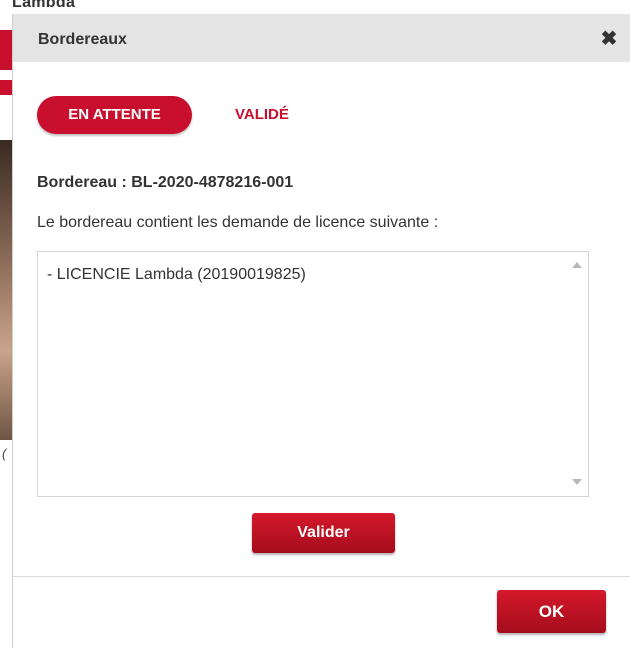 Image resolution: width=630 pixels, height=648 pixels. What do you see at coordinates (321, 38) in the screenshot?
I see `dialog-header: Bordereaux ✖` at bounding box center [321, 38].